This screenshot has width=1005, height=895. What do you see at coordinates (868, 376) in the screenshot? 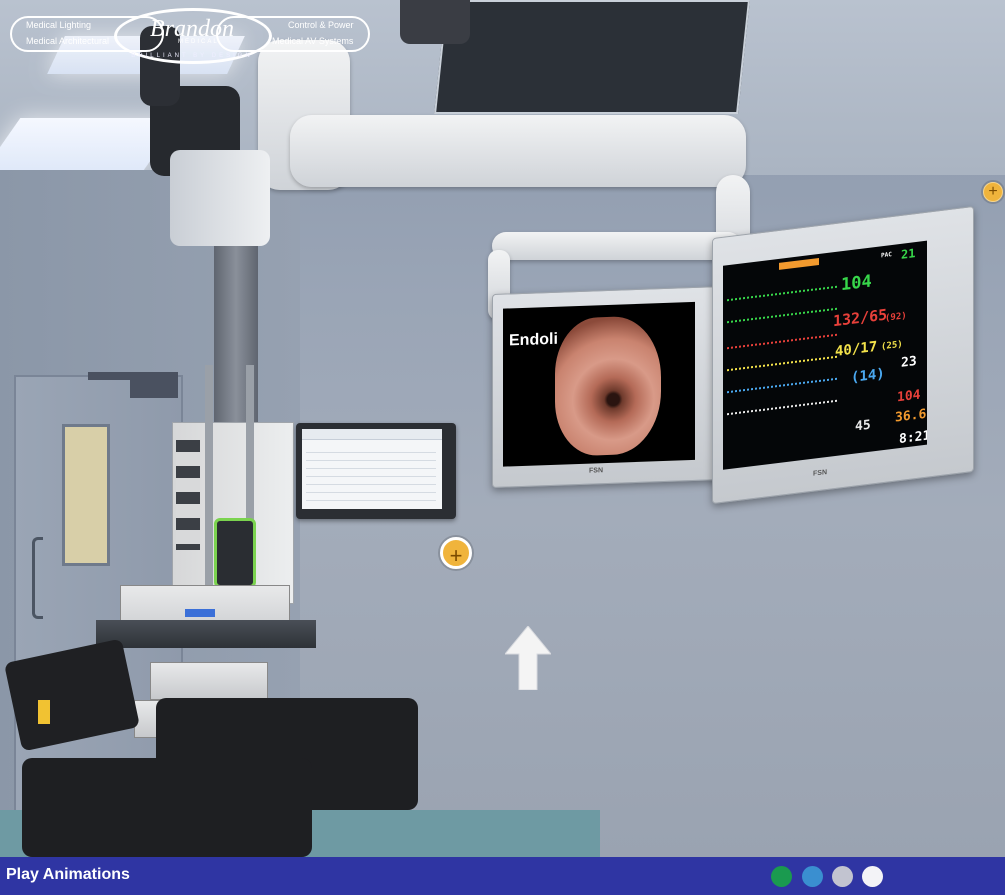
I see `cvp-value: (14)` at bounding box center [868, 376].